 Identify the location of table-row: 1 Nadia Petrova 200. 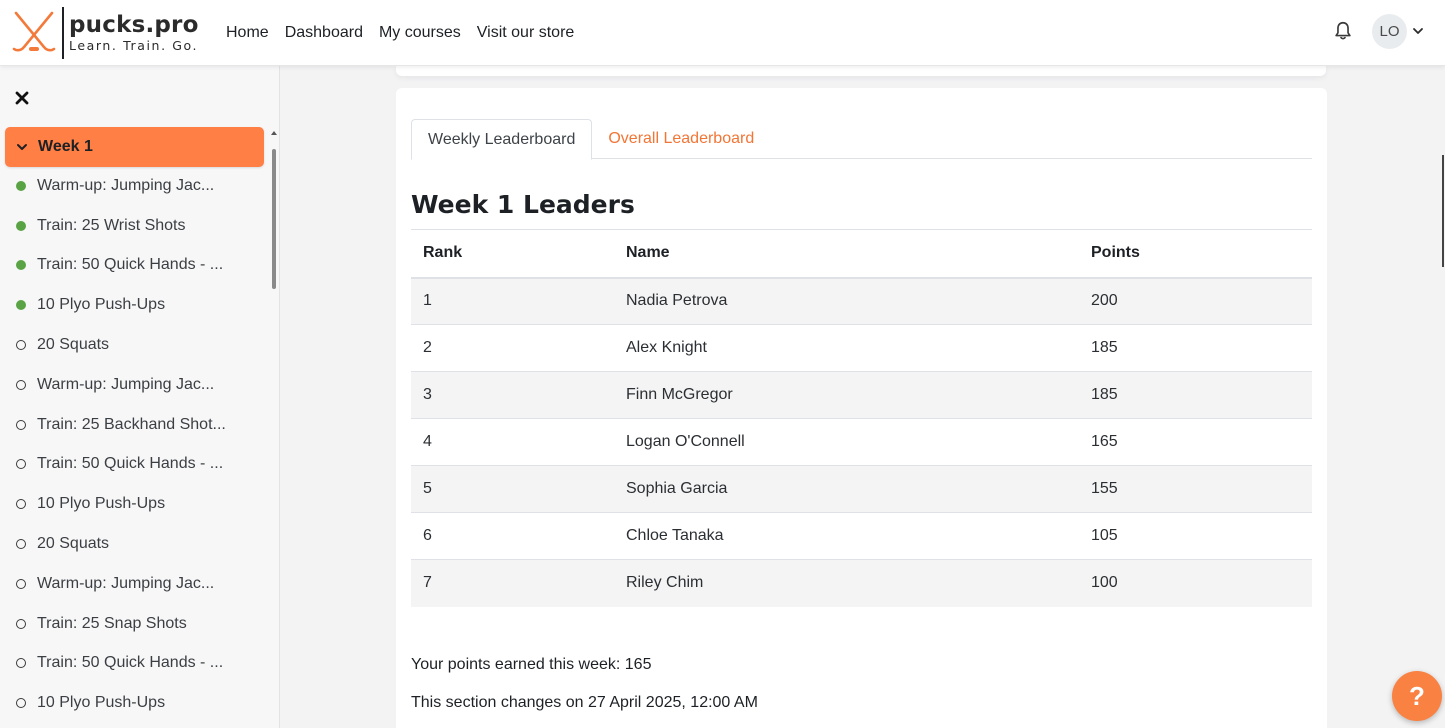
(861, 301).